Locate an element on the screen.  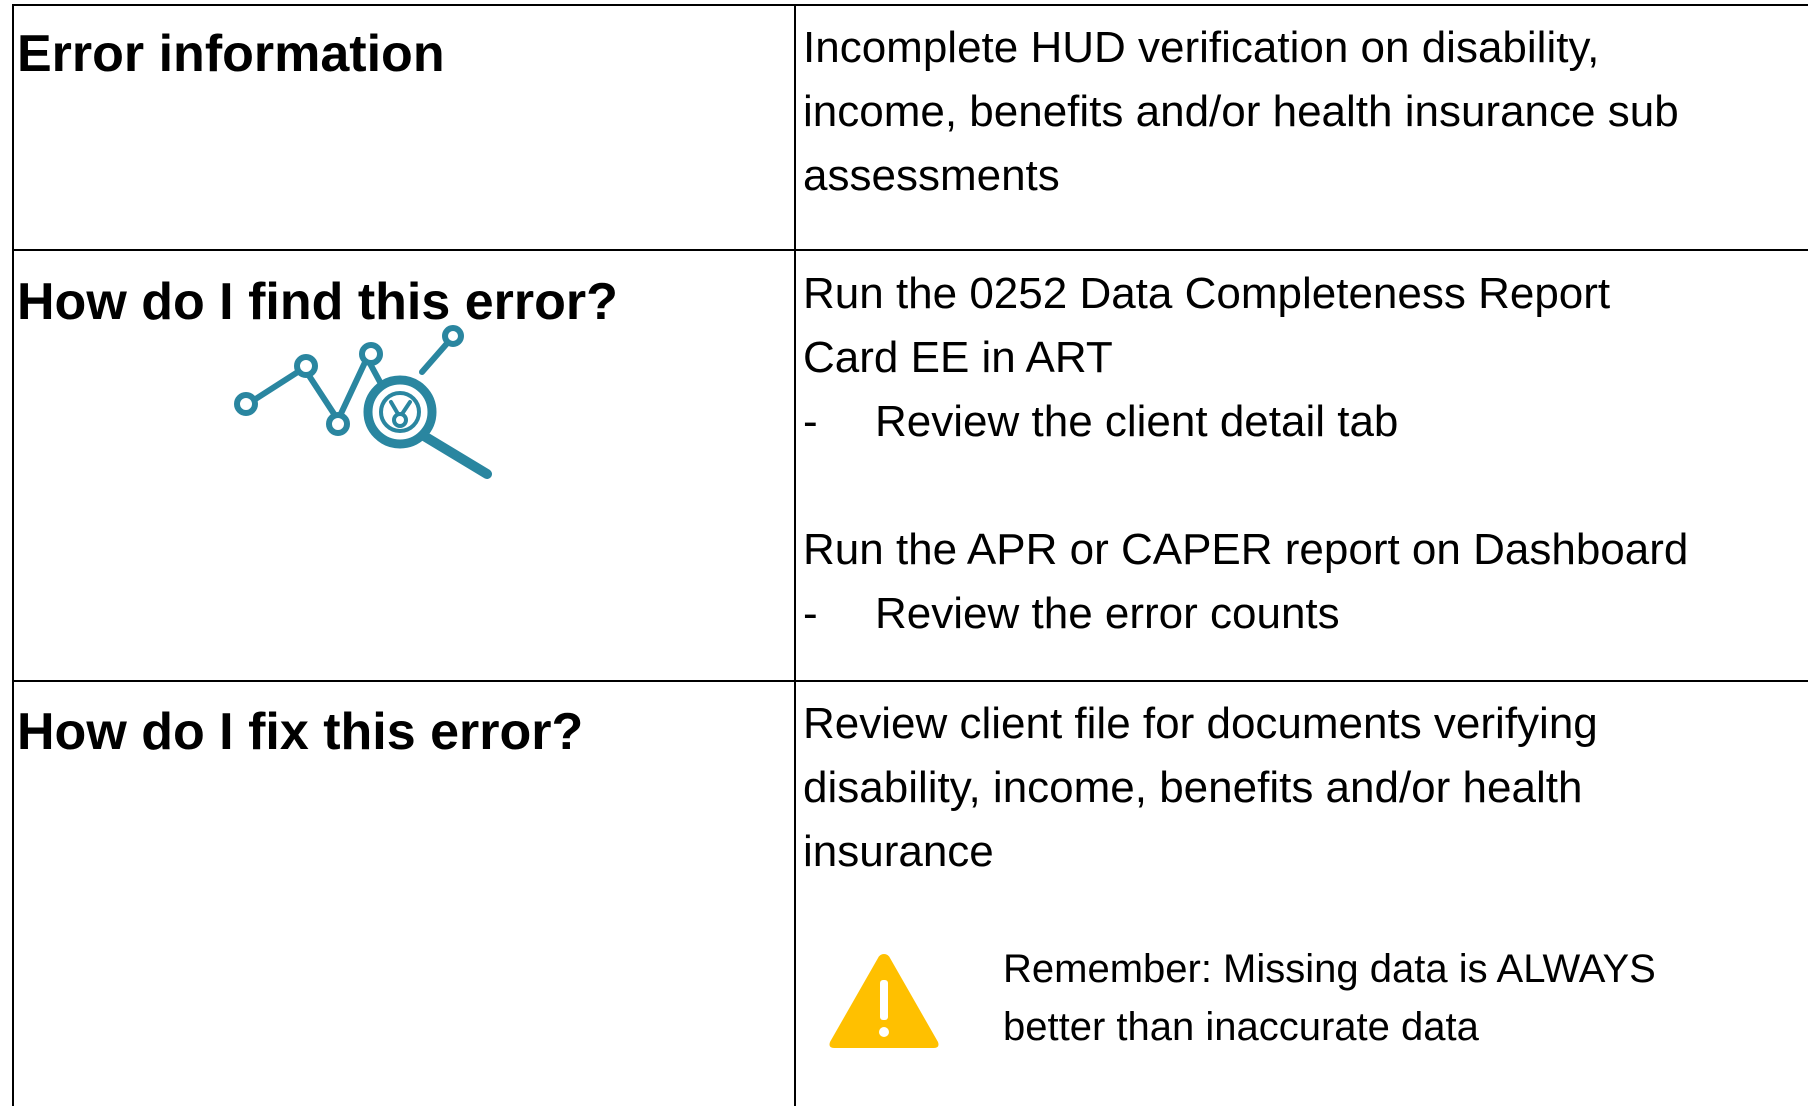
content-line: insurance is located at coordinates (898, 851).